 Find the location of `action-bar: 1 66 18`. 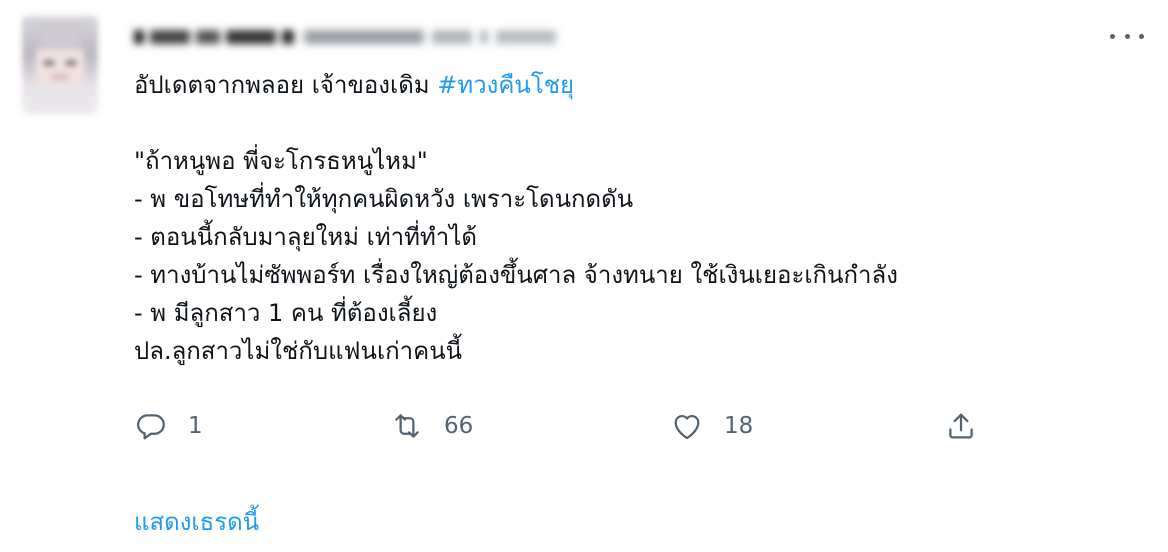

action-bar: 1 66 18 is located at coordinates (564, 426).